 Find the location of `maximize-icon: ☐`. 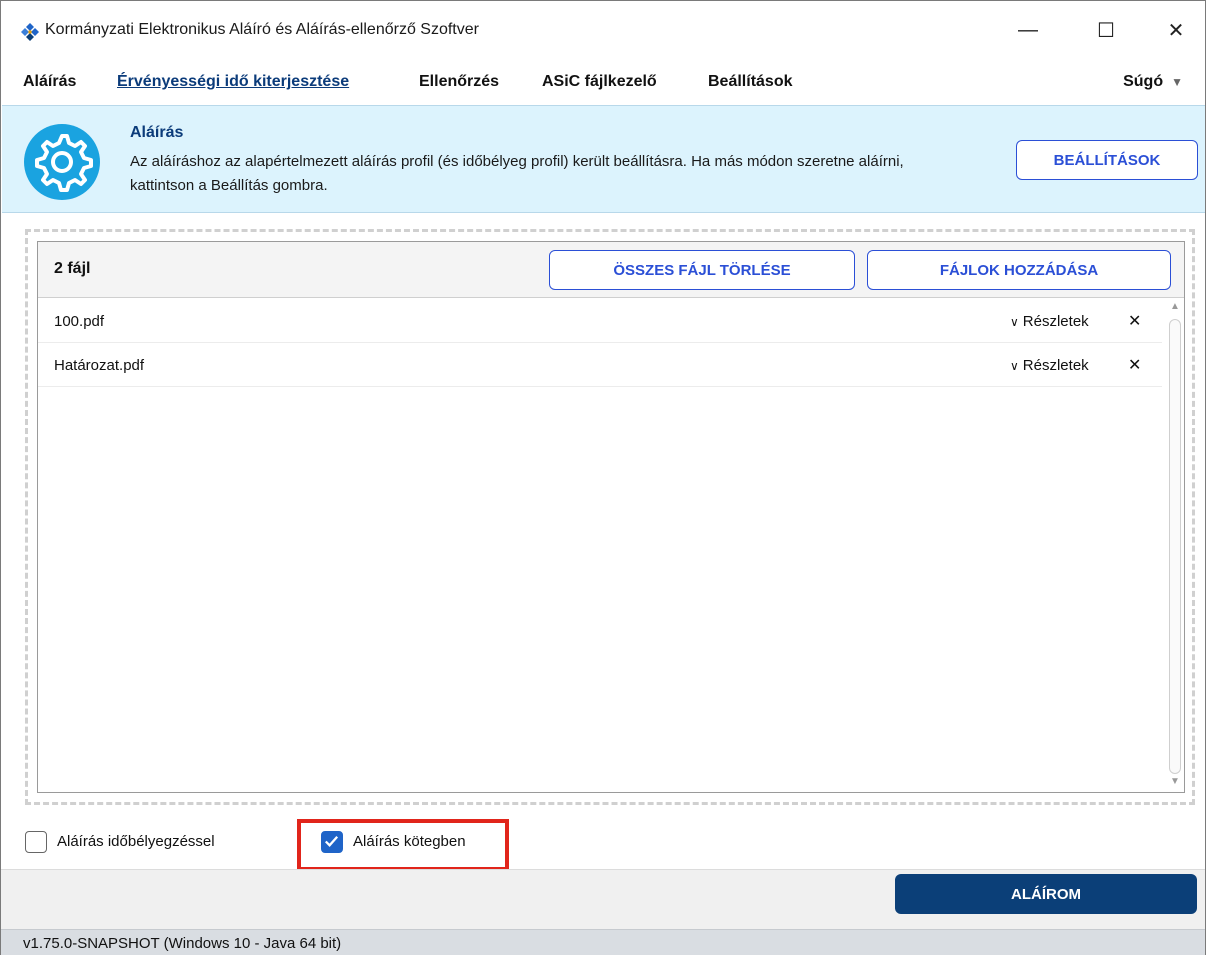

maximize-icon: ☐ is located at coordinates (1106, 30).